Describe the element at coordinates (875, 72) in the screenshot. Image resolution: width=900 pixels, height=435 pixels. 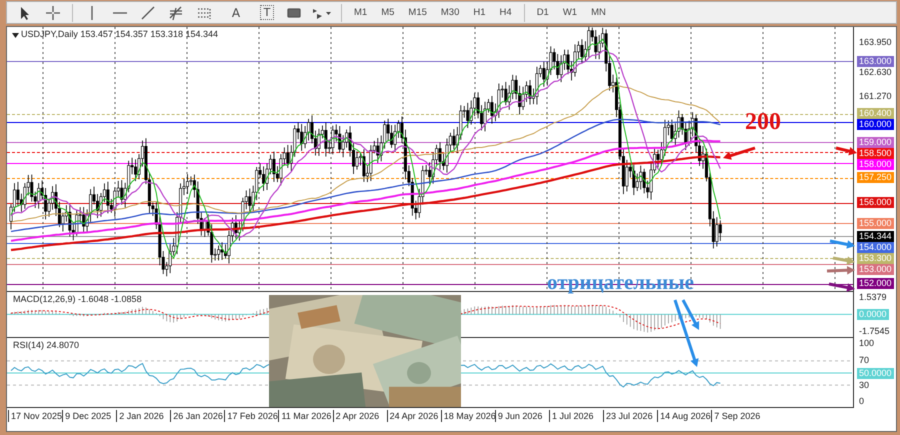
I see `axis-label: 162.630` at that location.